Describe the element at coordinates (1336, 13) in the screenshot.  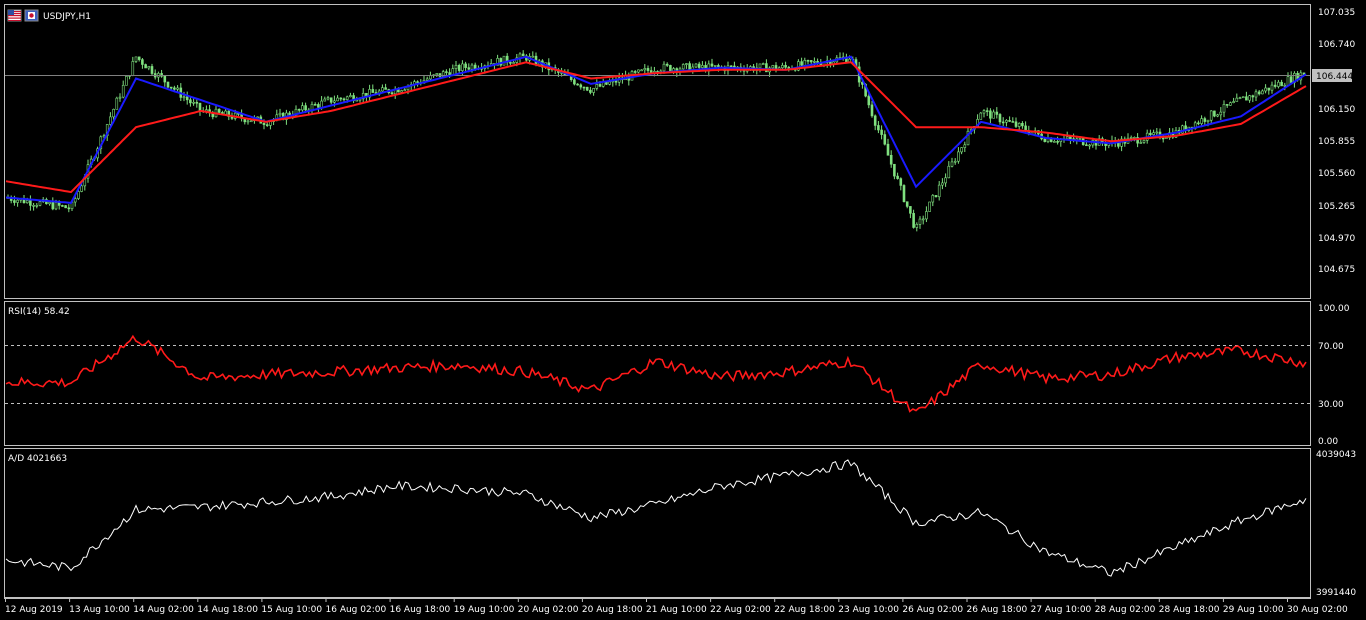
I see `y-tick-label: 107.035` at that location.